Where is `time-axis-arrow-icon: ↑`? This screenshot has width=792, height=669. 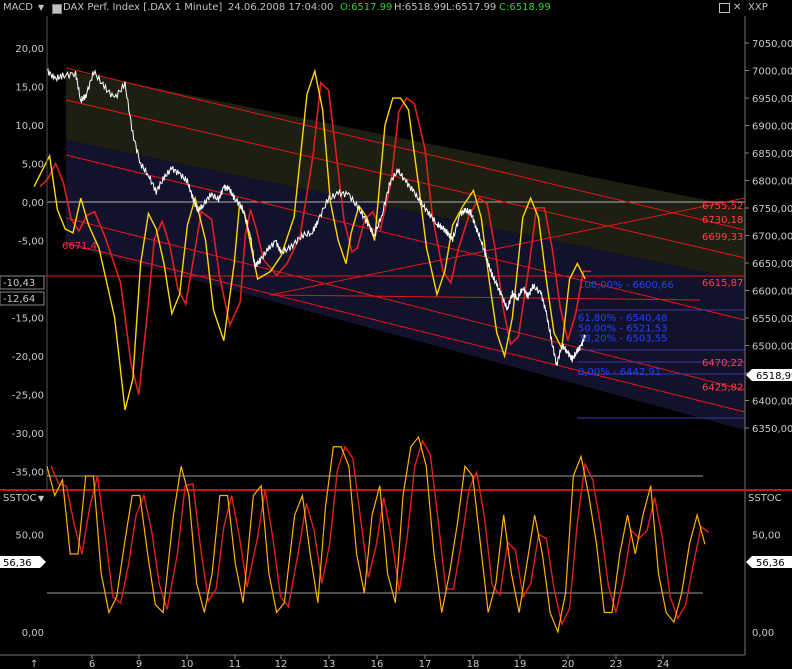 time-axis-arrow-icon: ↑ is located at coordinates (34, 664).